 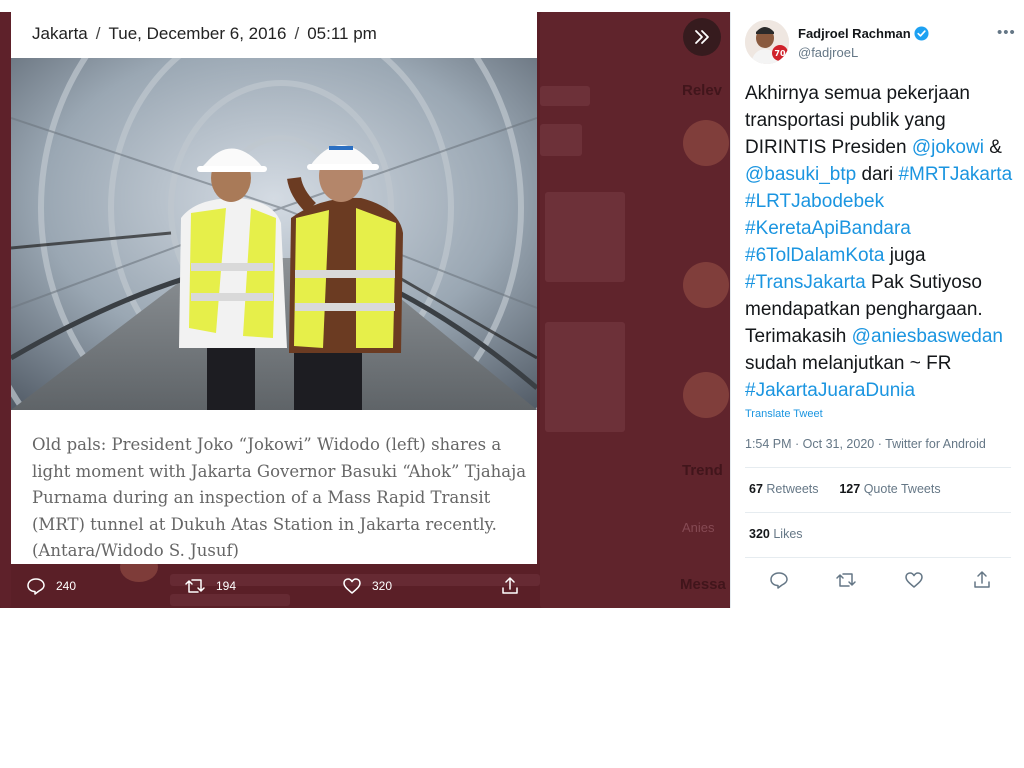 What do you see at coordinates (342, 33) in the screenshot?
I see `article-time: 05:11 pm` at bounding box center [342, 33].